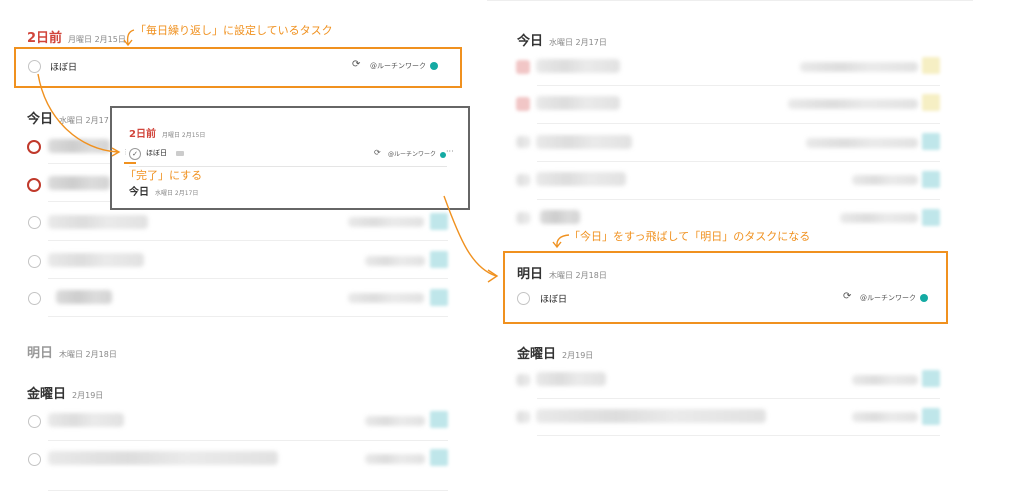 This screenshot has width=1024, height=502. I want to click on arrow-to-popup, so click(78, 113).